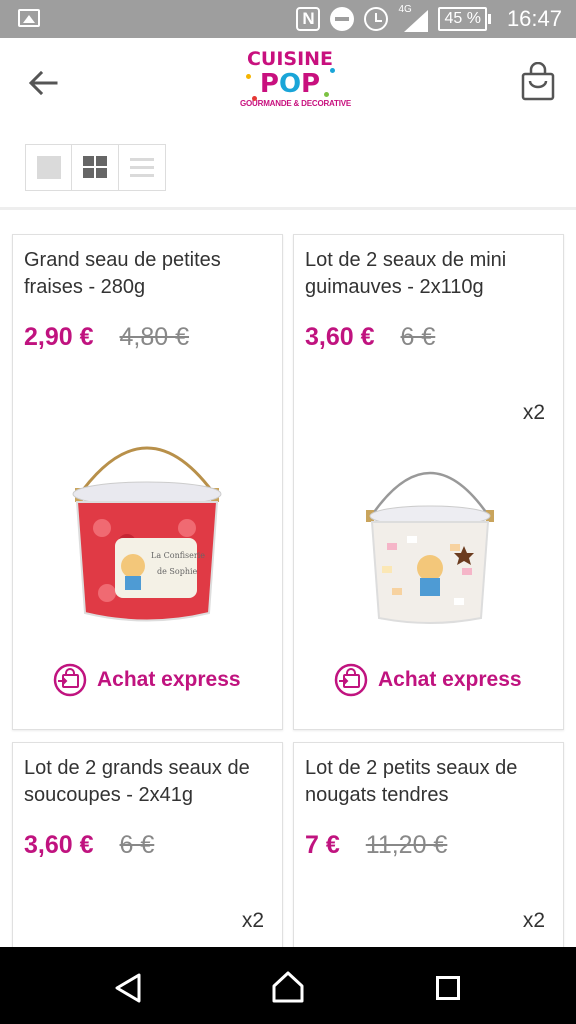  I want to click on marshmallow-bucket-image, so click(430, 538).